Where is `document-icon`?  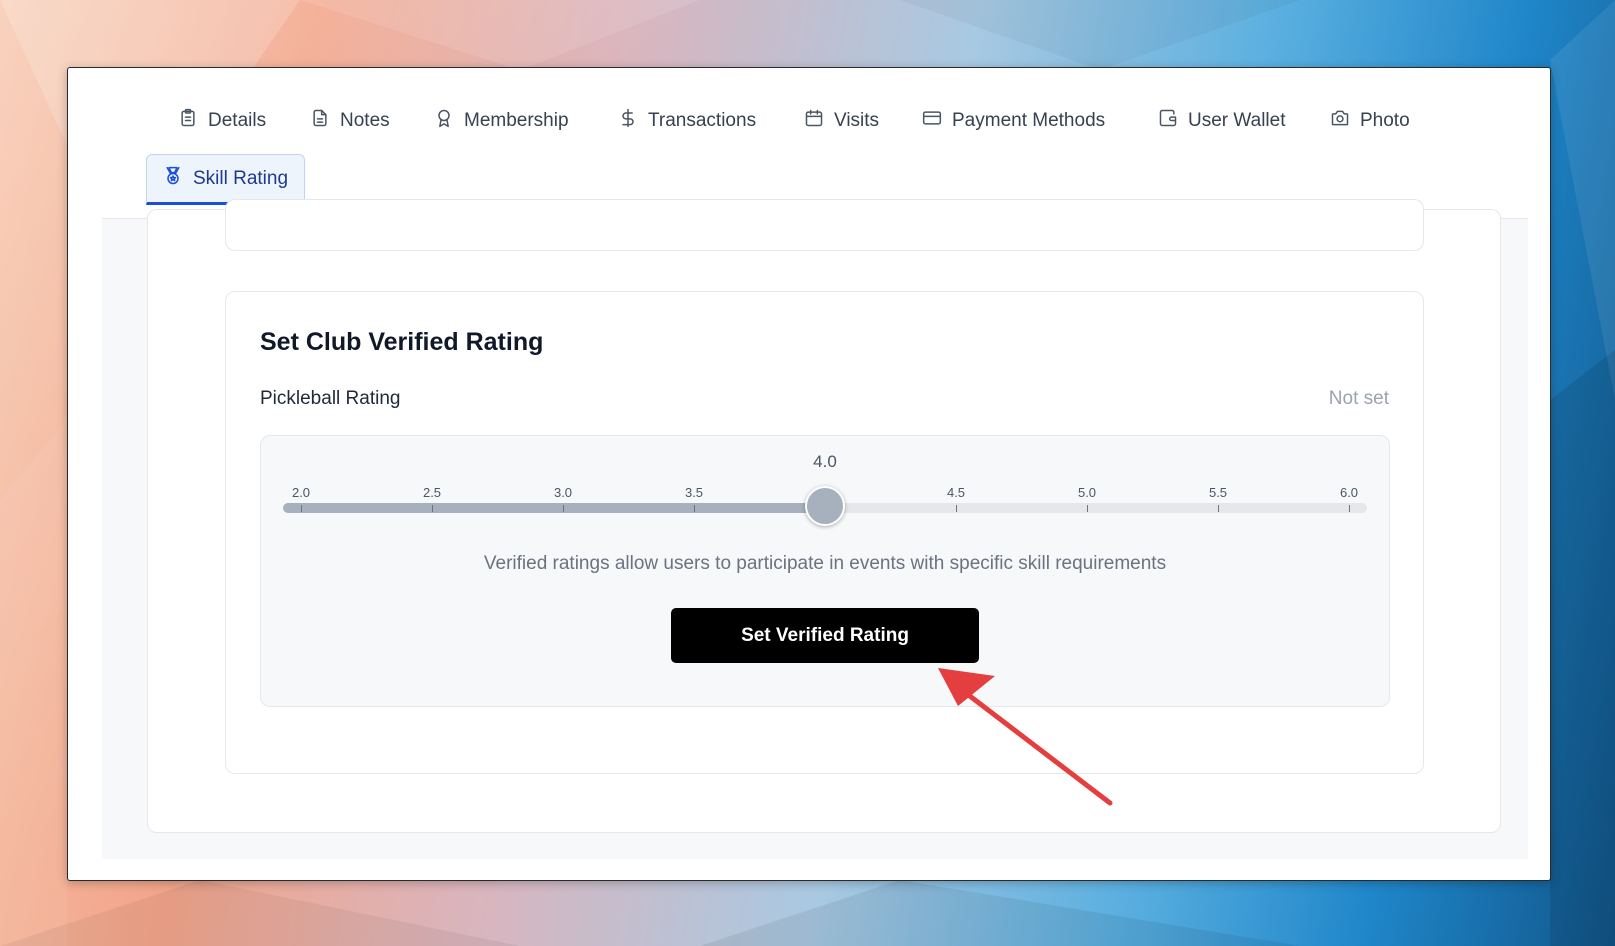 document-icon is located at coordinates (320, 121).